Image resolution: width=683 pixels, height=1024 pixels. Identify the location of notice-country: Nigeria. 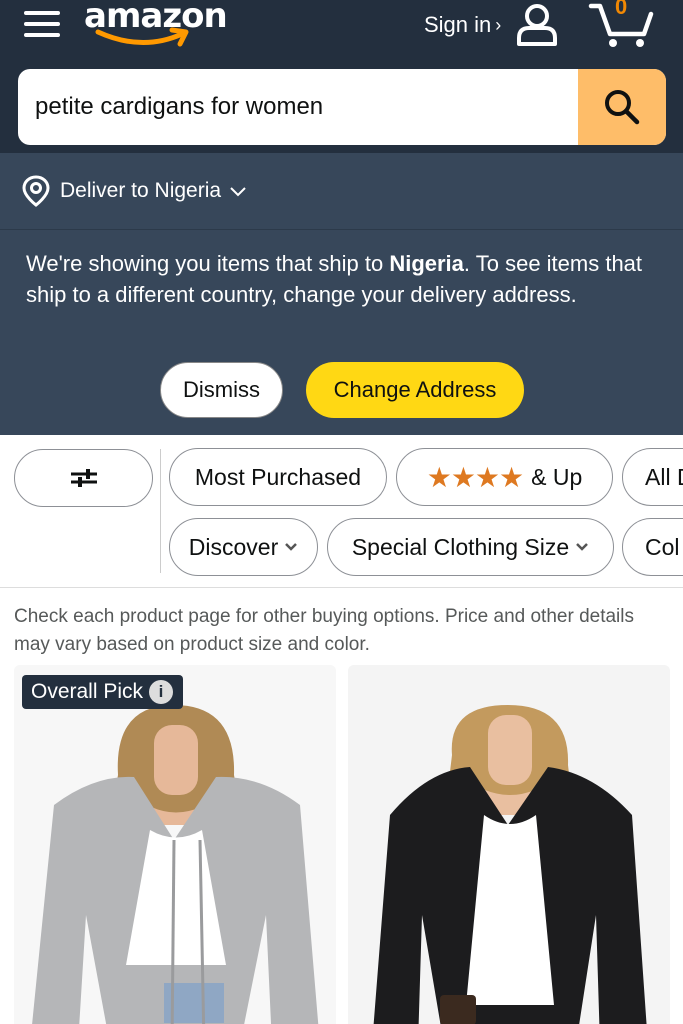
(426, 263).